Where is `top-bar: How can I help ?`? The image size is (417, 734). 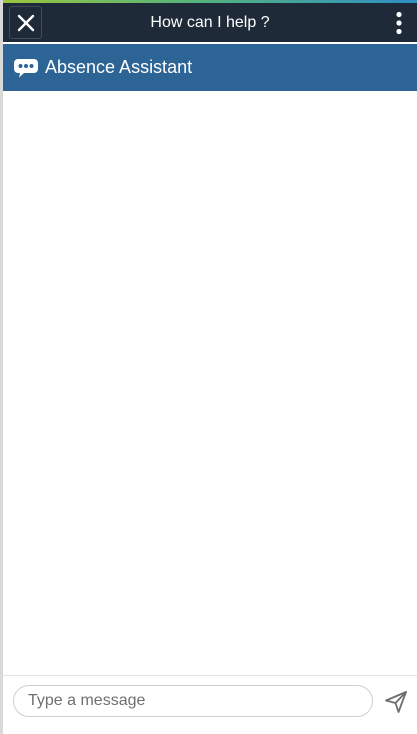
top-bar: How can I help ? is located at coordinates (210, 22).